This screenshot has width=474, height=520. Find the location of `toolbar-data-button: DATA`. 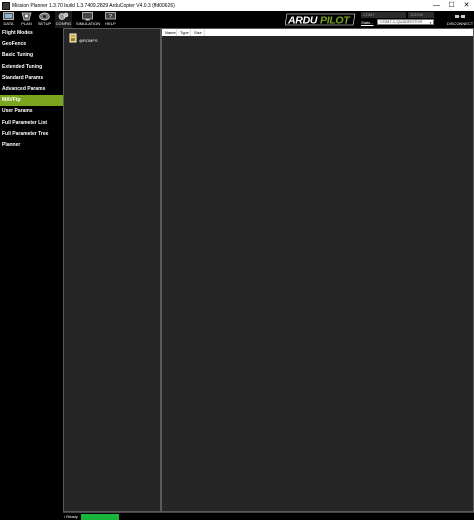

toolbar-data-button: DATA is located at coordinates (8, 19).